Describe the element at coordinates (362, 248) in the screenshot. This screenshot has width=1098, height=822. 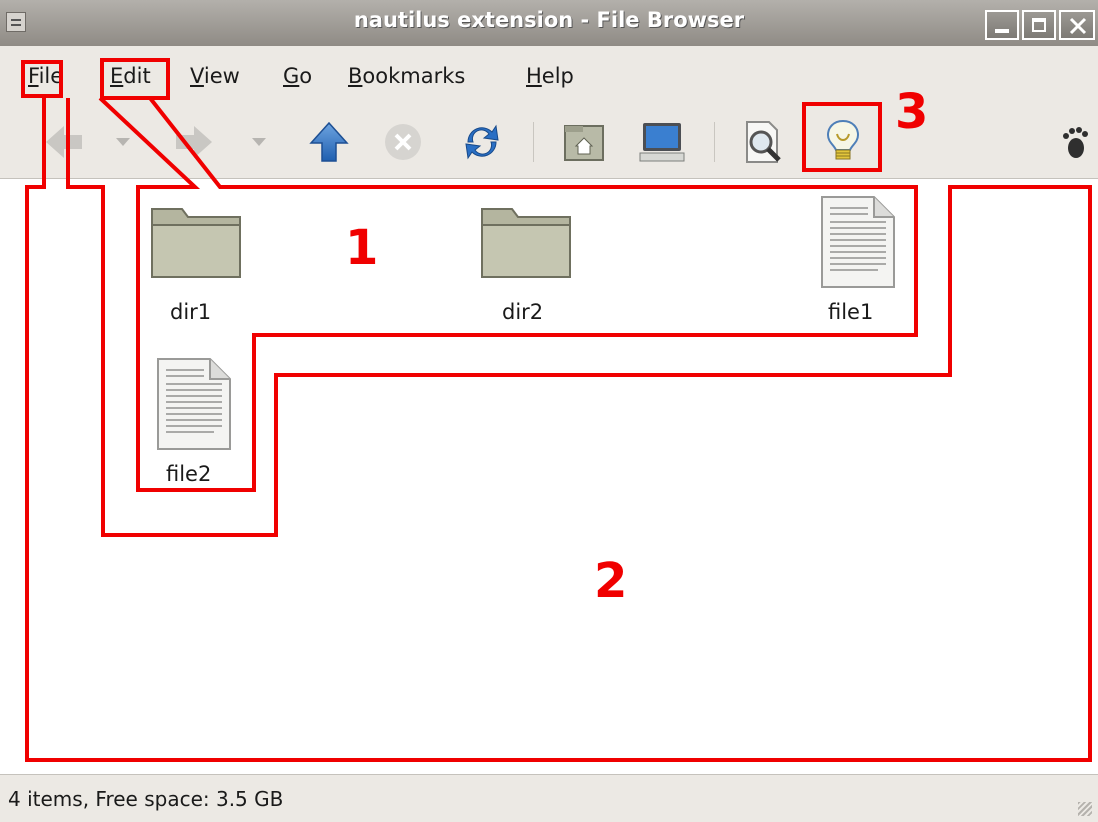
I see `annotation-label-1: 1` at that location.